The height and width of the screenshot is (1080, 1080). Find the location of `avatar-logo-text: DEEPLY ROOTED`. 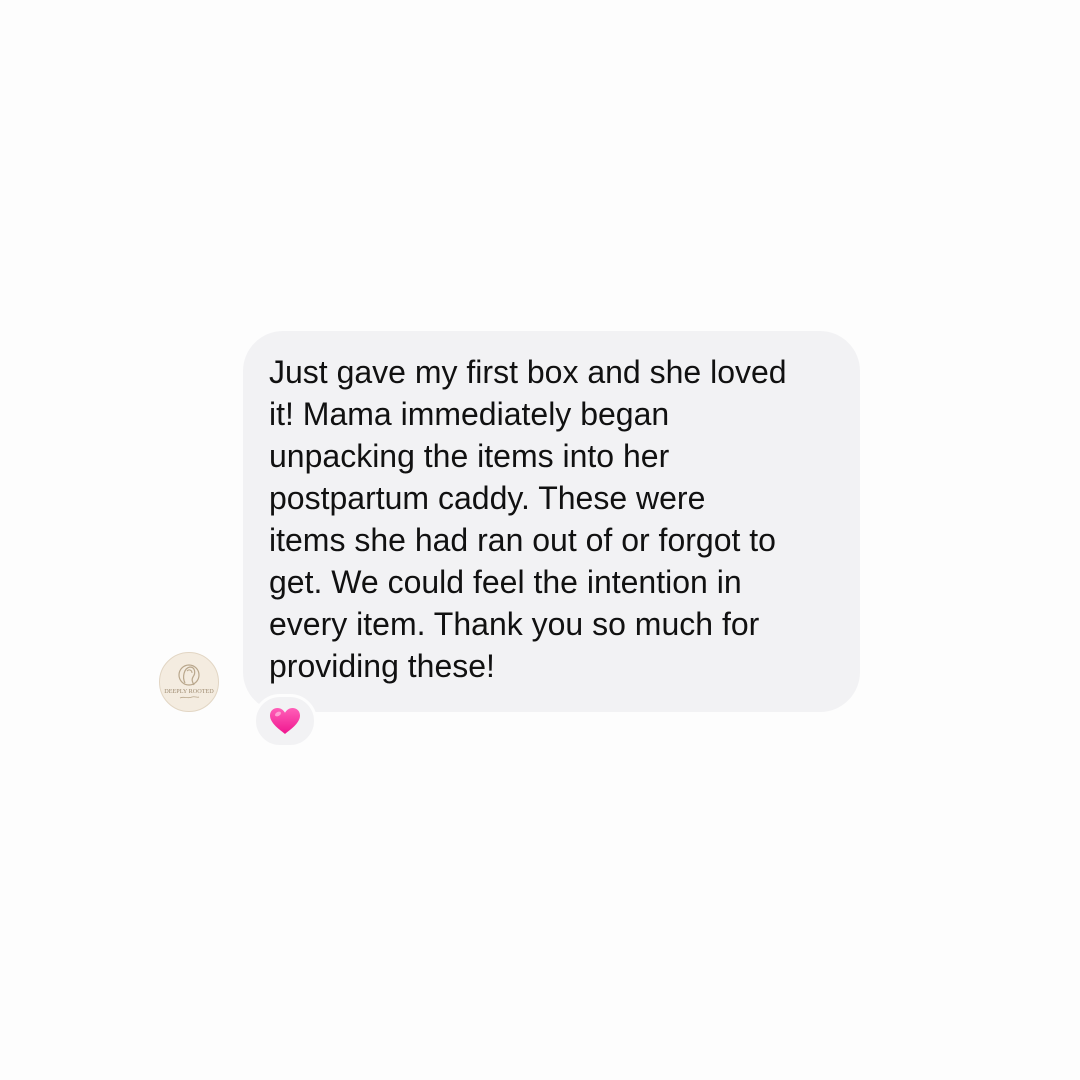

avatar-logo-text: DEEPLY ROOTED is located at coordinates (189, 691).